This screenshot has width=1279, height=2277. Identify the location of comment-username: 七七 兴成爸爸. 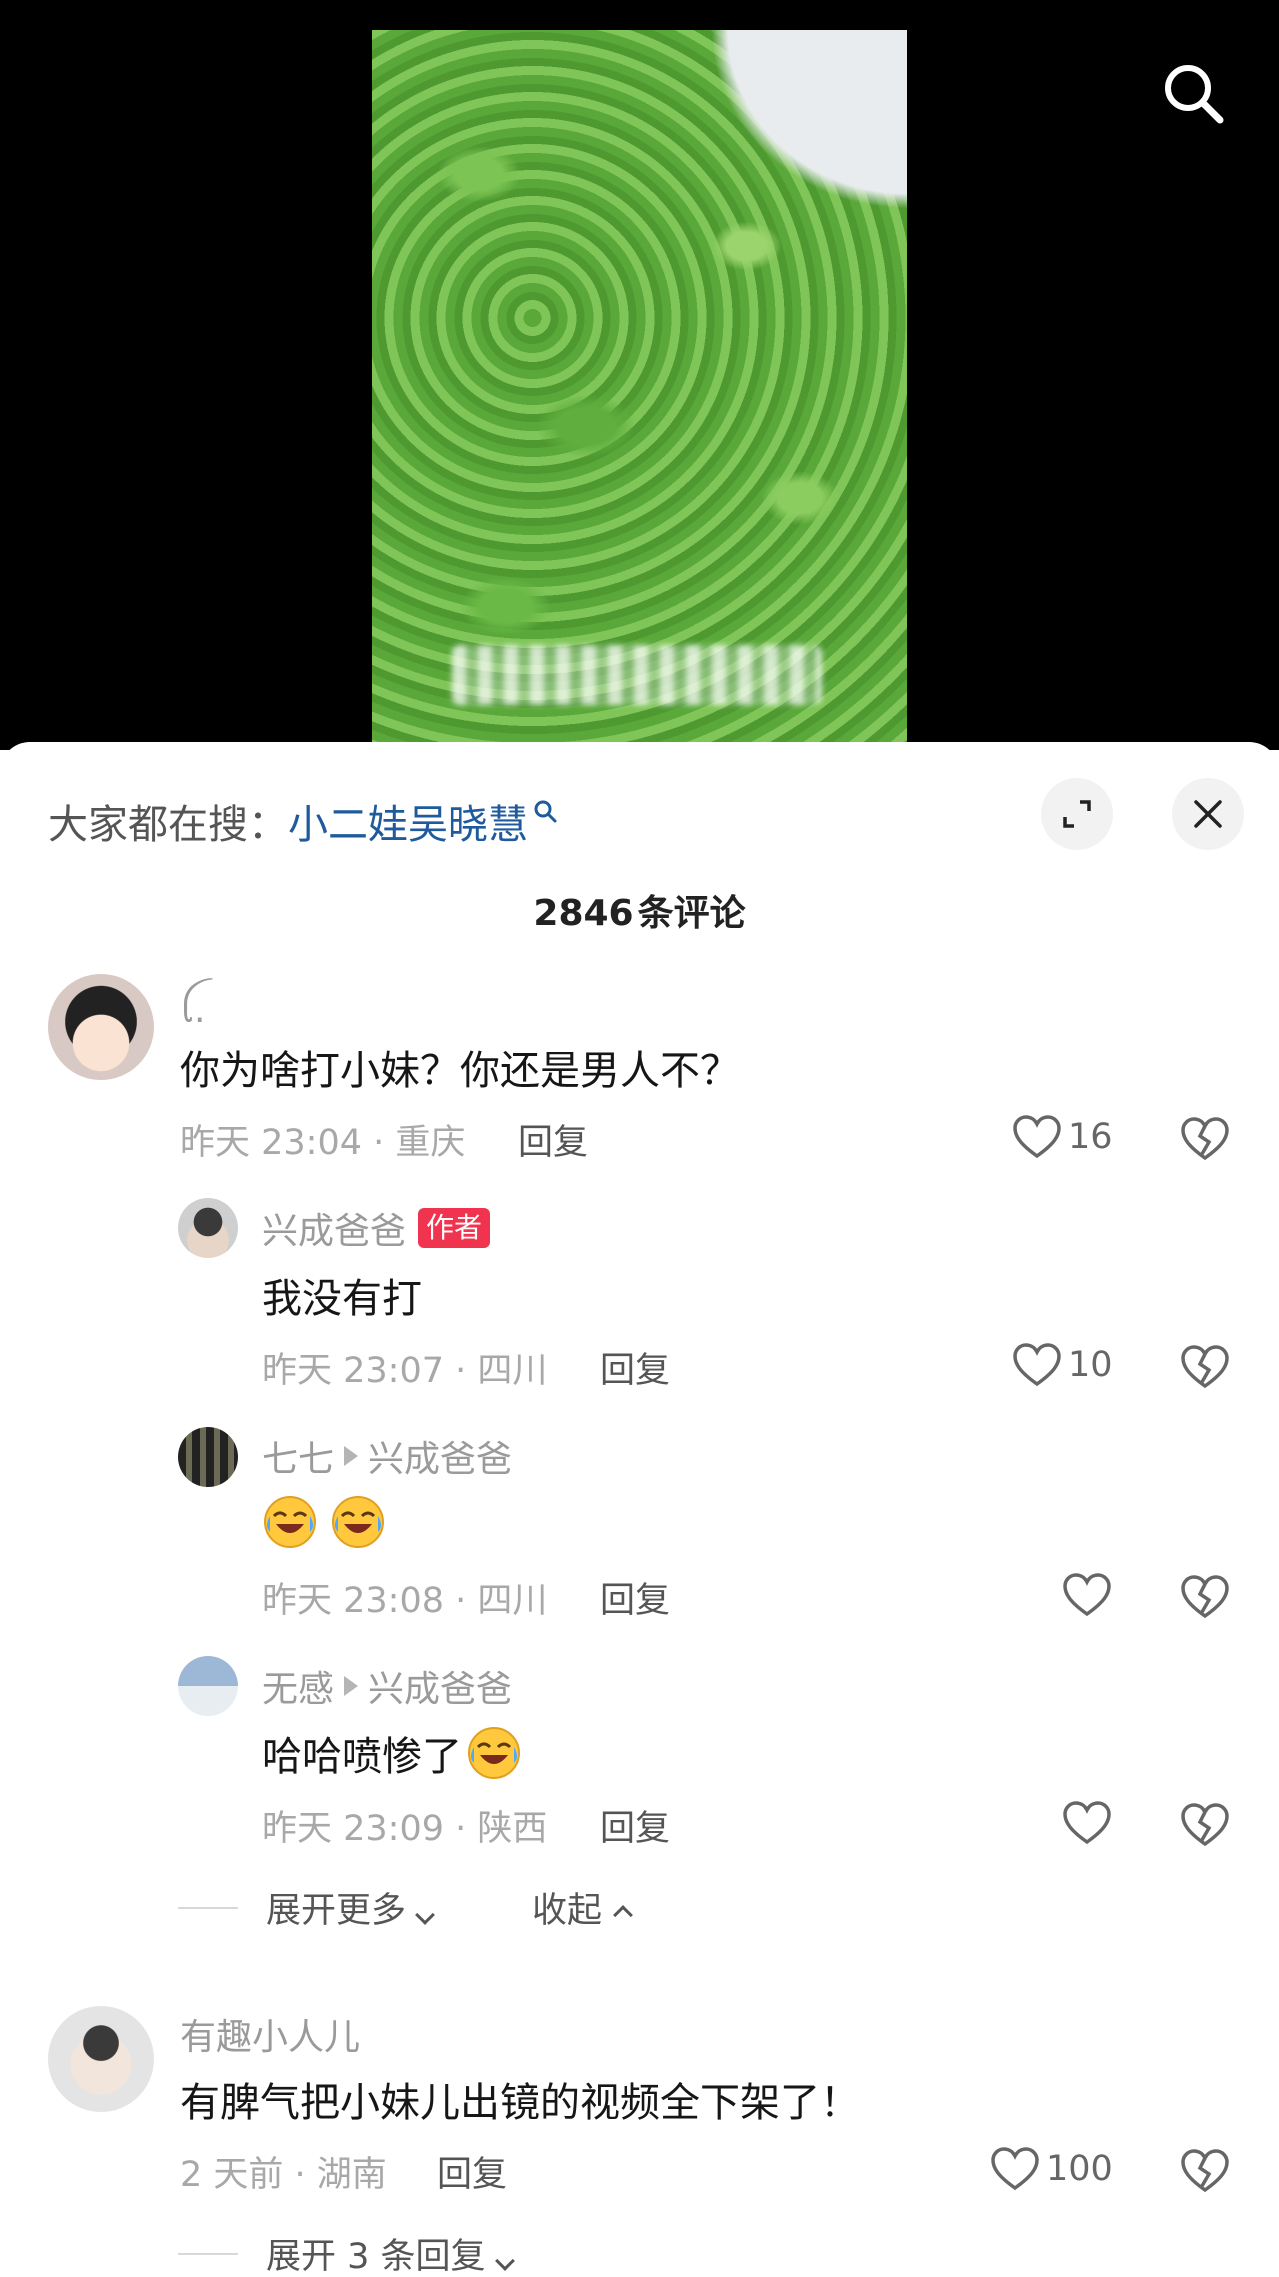
(387, 1456).